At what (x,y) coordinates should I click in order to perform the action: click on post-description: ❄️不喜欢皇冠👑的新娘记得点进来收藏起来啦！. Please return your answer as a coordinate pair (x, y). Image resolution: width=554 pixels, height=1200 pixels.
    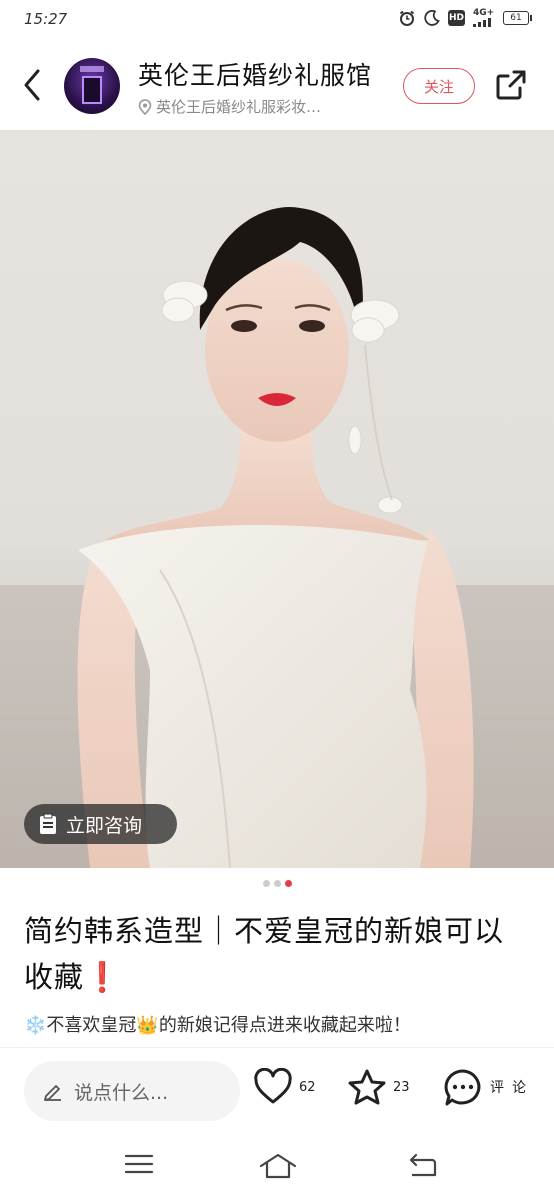
    Looking at the image, I should click on (217, 1025).